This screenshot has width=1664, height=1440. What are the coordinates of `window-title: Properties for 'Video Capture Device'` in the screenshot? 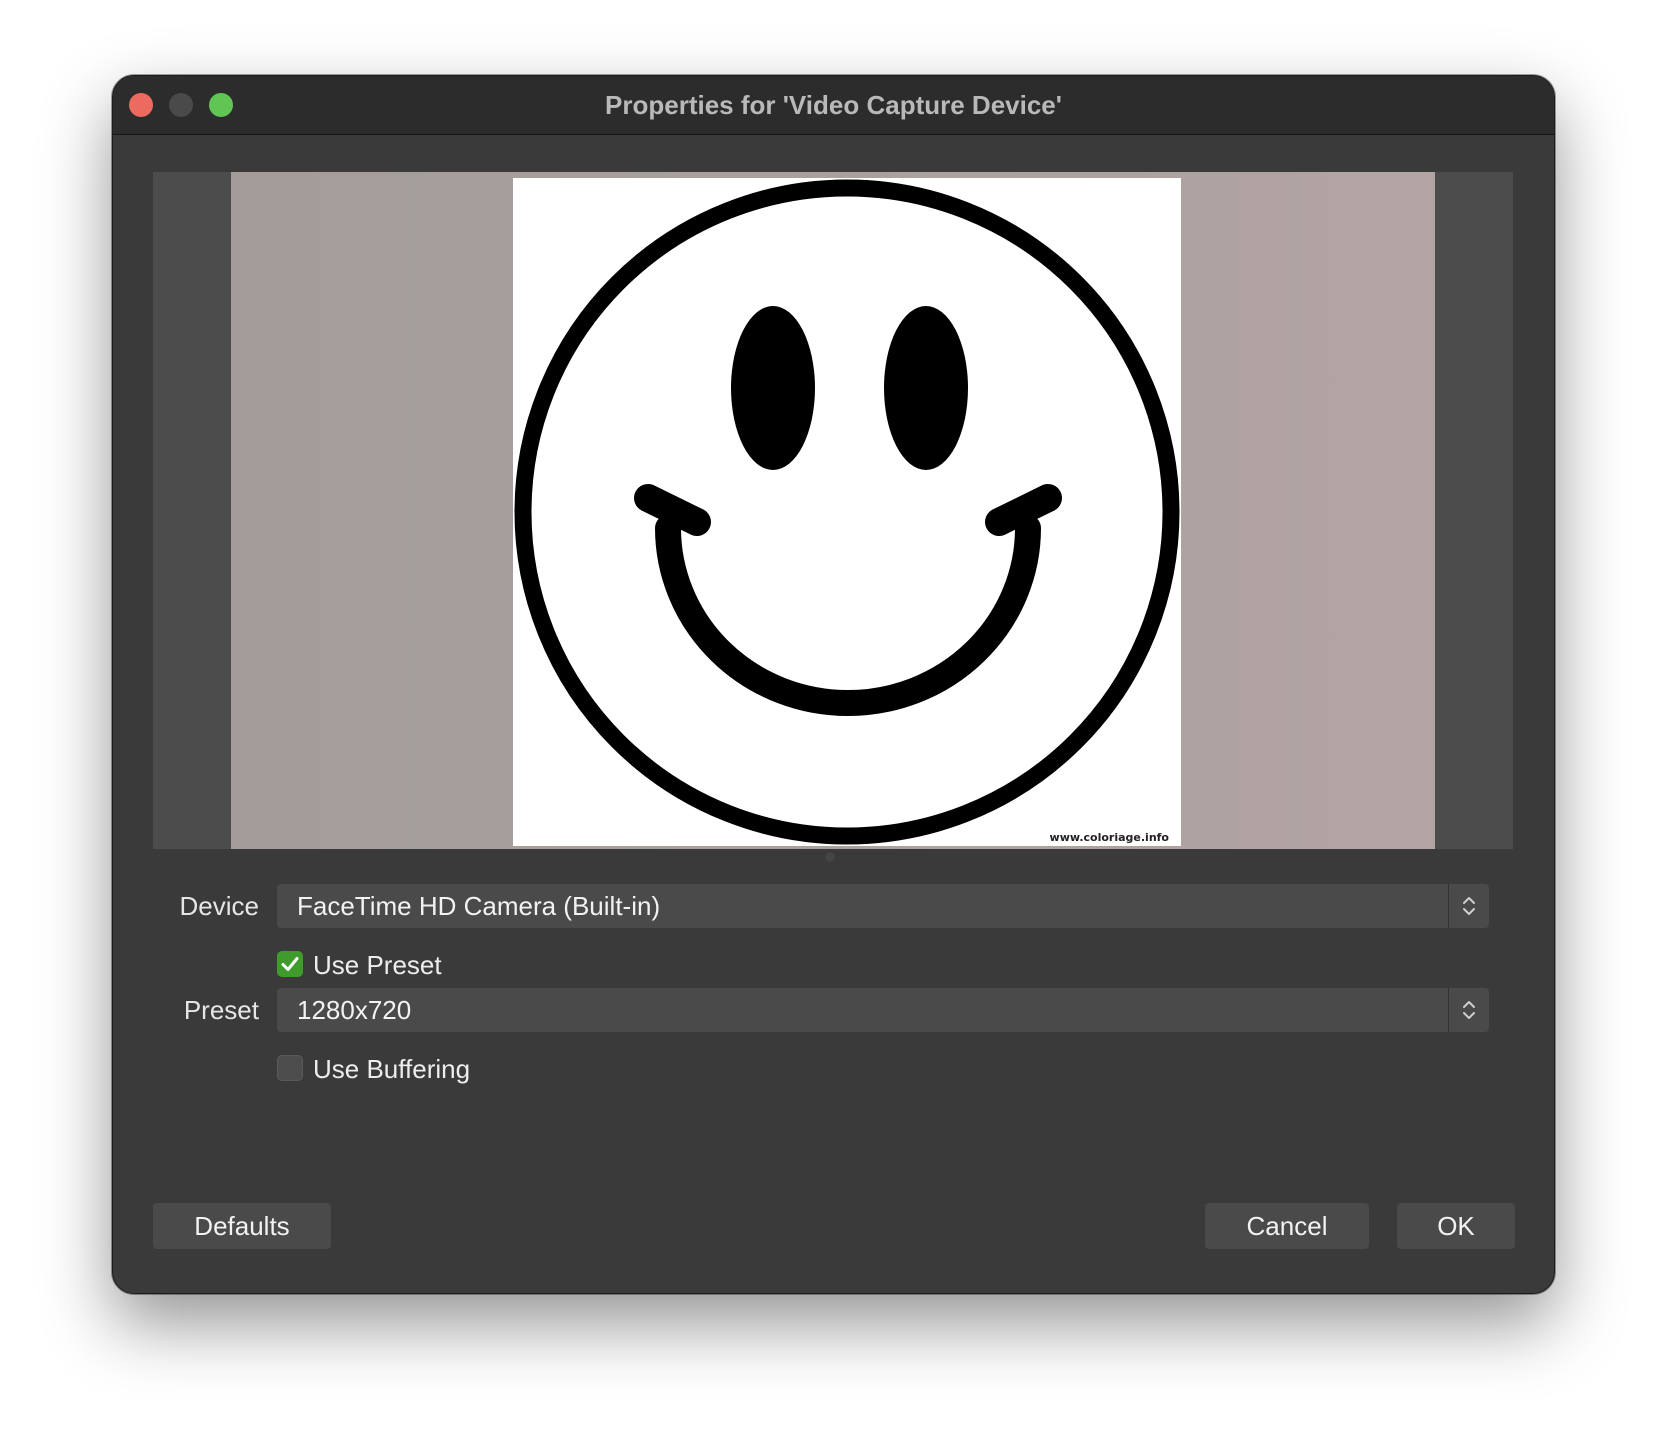 It's located at (833, 105).